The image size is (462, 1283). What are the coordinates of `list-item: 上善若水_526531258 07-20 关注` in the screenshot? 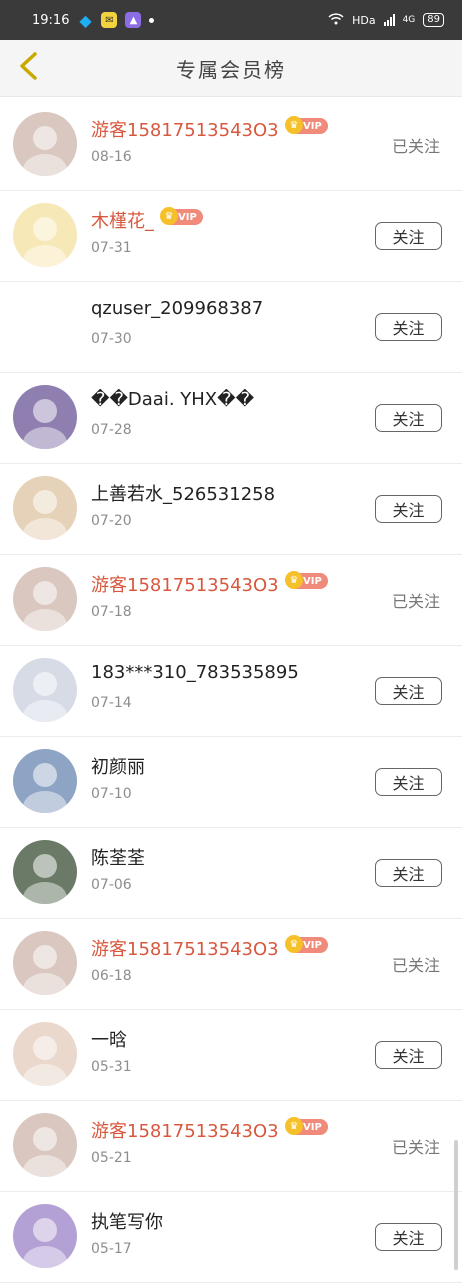 It's located at (231, 509).